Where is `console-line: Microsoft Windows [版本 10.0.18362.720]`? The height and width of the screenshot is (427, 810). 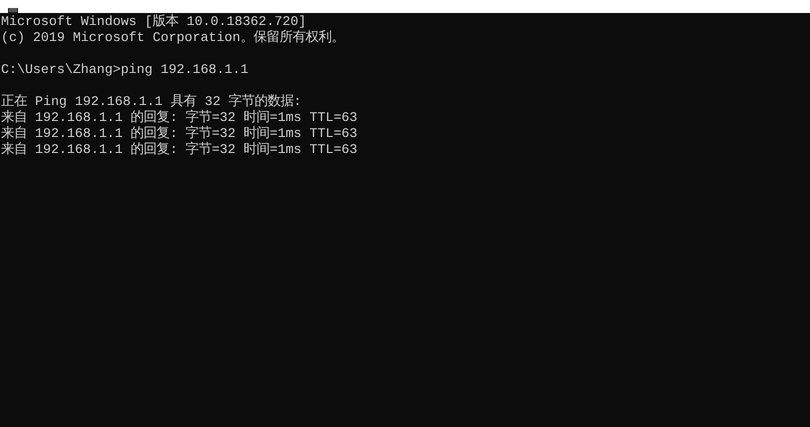
console-line: Microsoft Windows [版本 10.0.18362.720] is located at coordinates (153, 22).